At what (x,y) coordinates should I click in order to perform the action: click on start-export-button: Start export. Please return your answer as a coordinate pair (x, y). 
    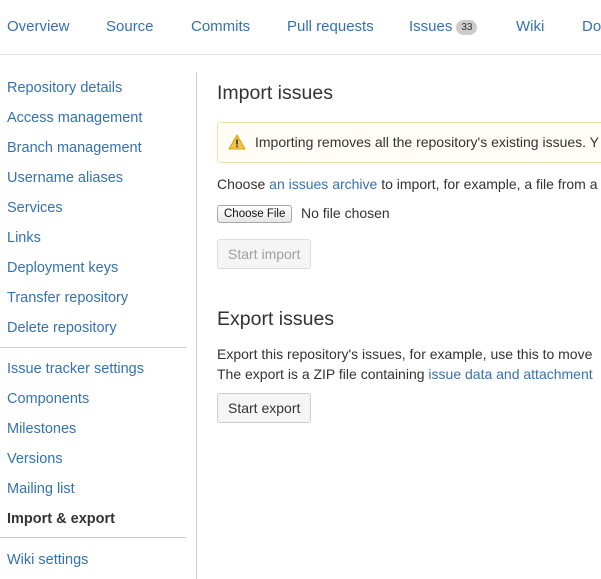
    Looking at the image, I should click on (264, 408).